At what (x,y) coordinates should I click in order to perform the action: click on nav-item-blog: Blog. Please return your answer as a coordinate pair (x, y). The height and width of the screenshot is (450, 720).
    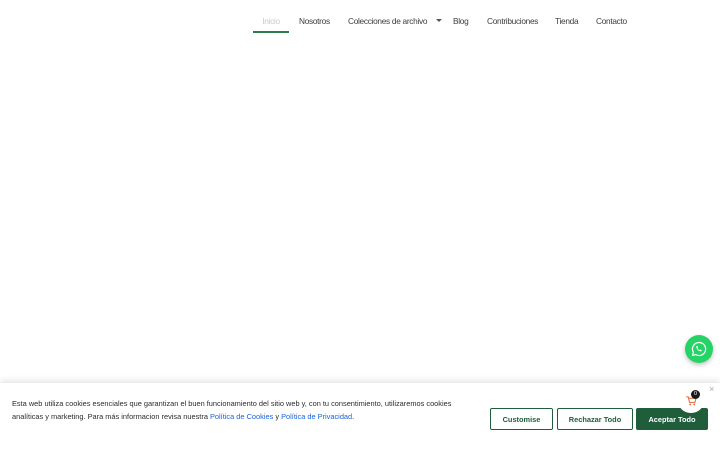
    Looking at the image, I should click on (461, 21).